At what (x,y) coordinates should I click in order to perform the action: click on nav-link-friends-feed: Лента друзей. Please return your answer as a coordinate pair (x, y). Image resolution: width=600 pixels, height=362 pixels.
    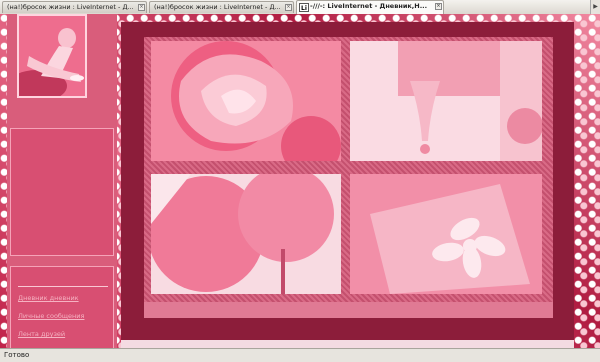
    Looking at the image, I should click on (41, 334).